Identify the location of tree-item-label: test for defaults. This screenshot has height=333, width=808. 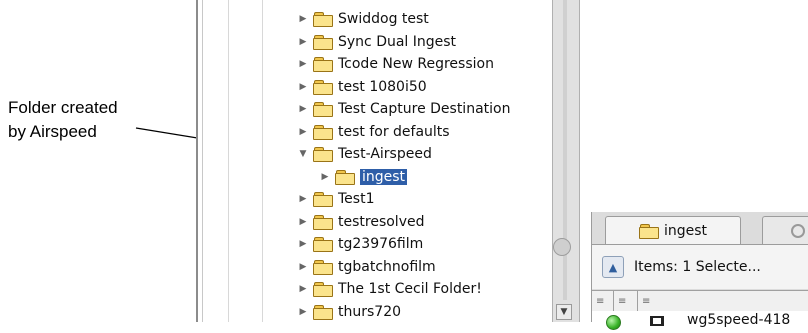
(394, 132).